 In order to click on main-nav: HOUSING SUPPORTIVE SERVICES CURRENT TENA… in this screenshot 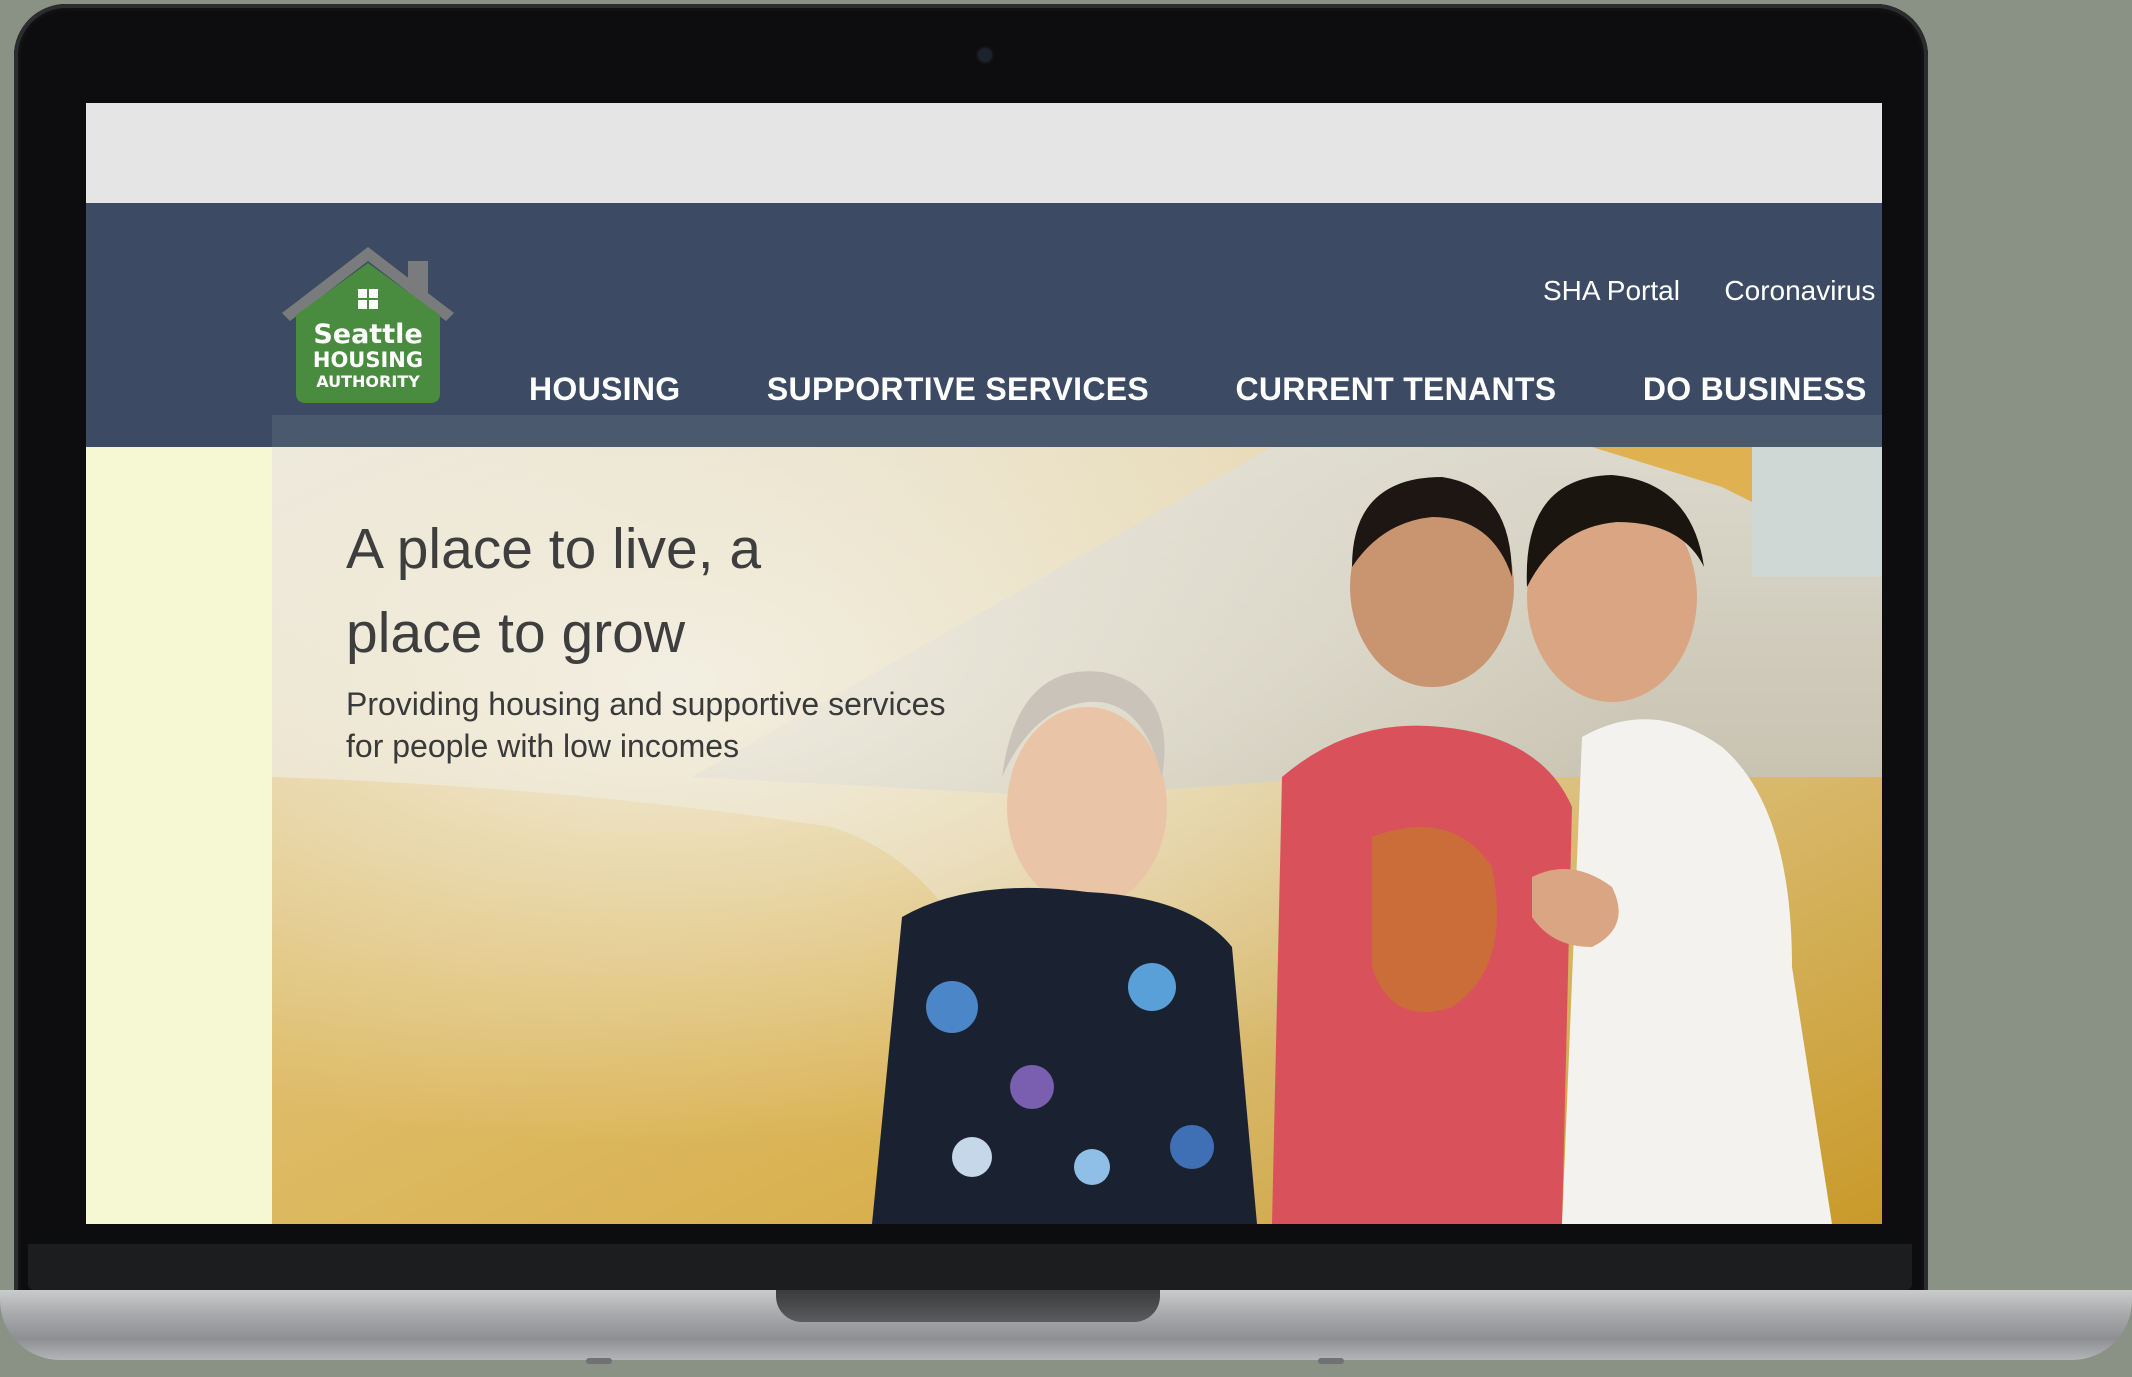, I will do `click(1205, 389)`.